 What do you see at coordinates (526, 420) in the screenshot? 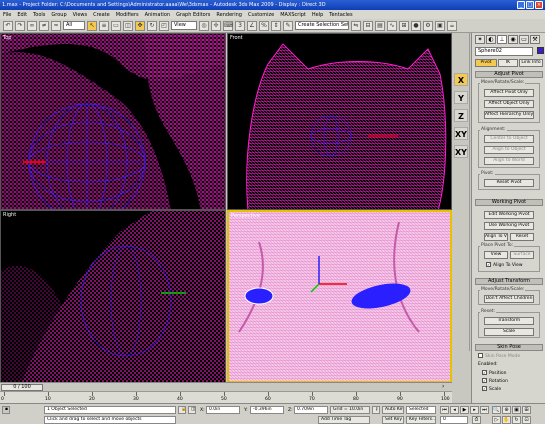
I see `maximize-viewport-icon: ⊡` at bounding box center [526, 420].